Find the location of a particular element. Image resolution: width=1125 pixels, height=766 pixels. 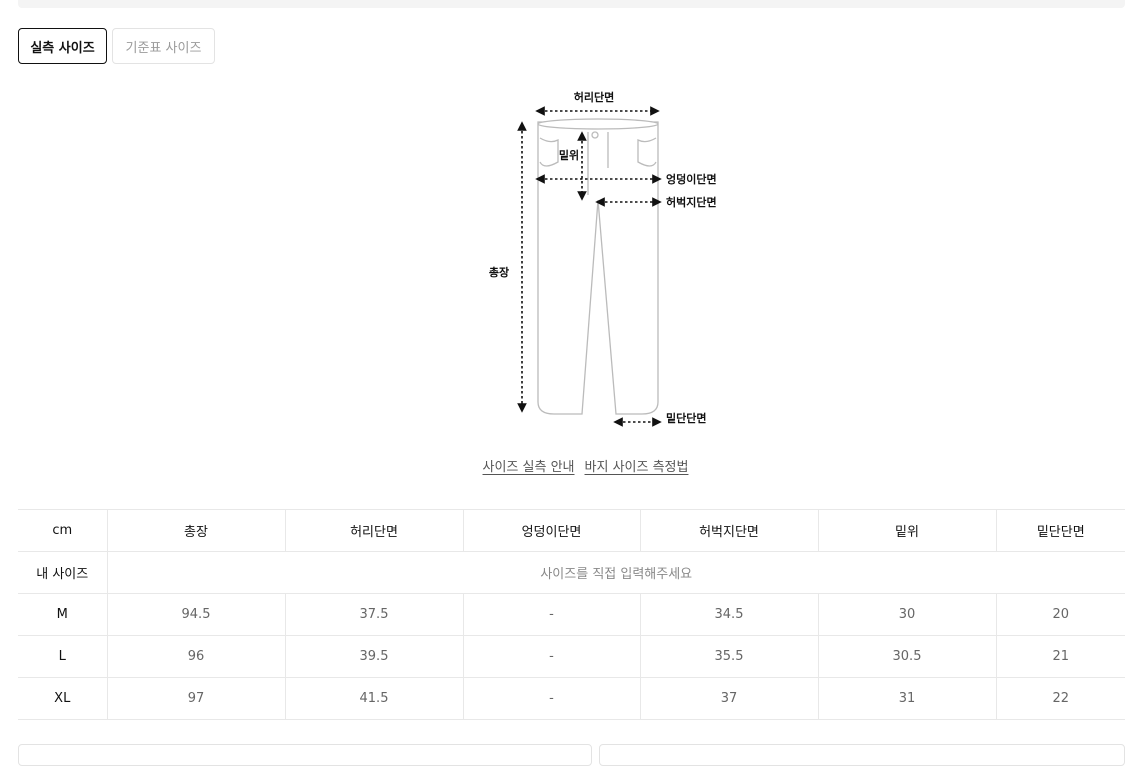

size-label: L is located at coordinates (62, 656).